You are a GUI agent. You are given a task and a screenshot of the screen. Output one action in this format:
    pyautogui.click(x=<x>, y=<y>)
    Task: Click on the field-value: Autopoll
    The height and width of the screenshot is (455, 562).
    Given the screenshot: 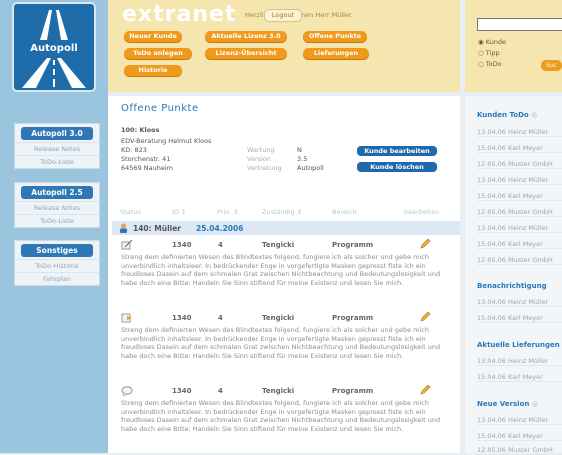 What is the action you would take?
    pyautogui.click(x=310, y=168)
    